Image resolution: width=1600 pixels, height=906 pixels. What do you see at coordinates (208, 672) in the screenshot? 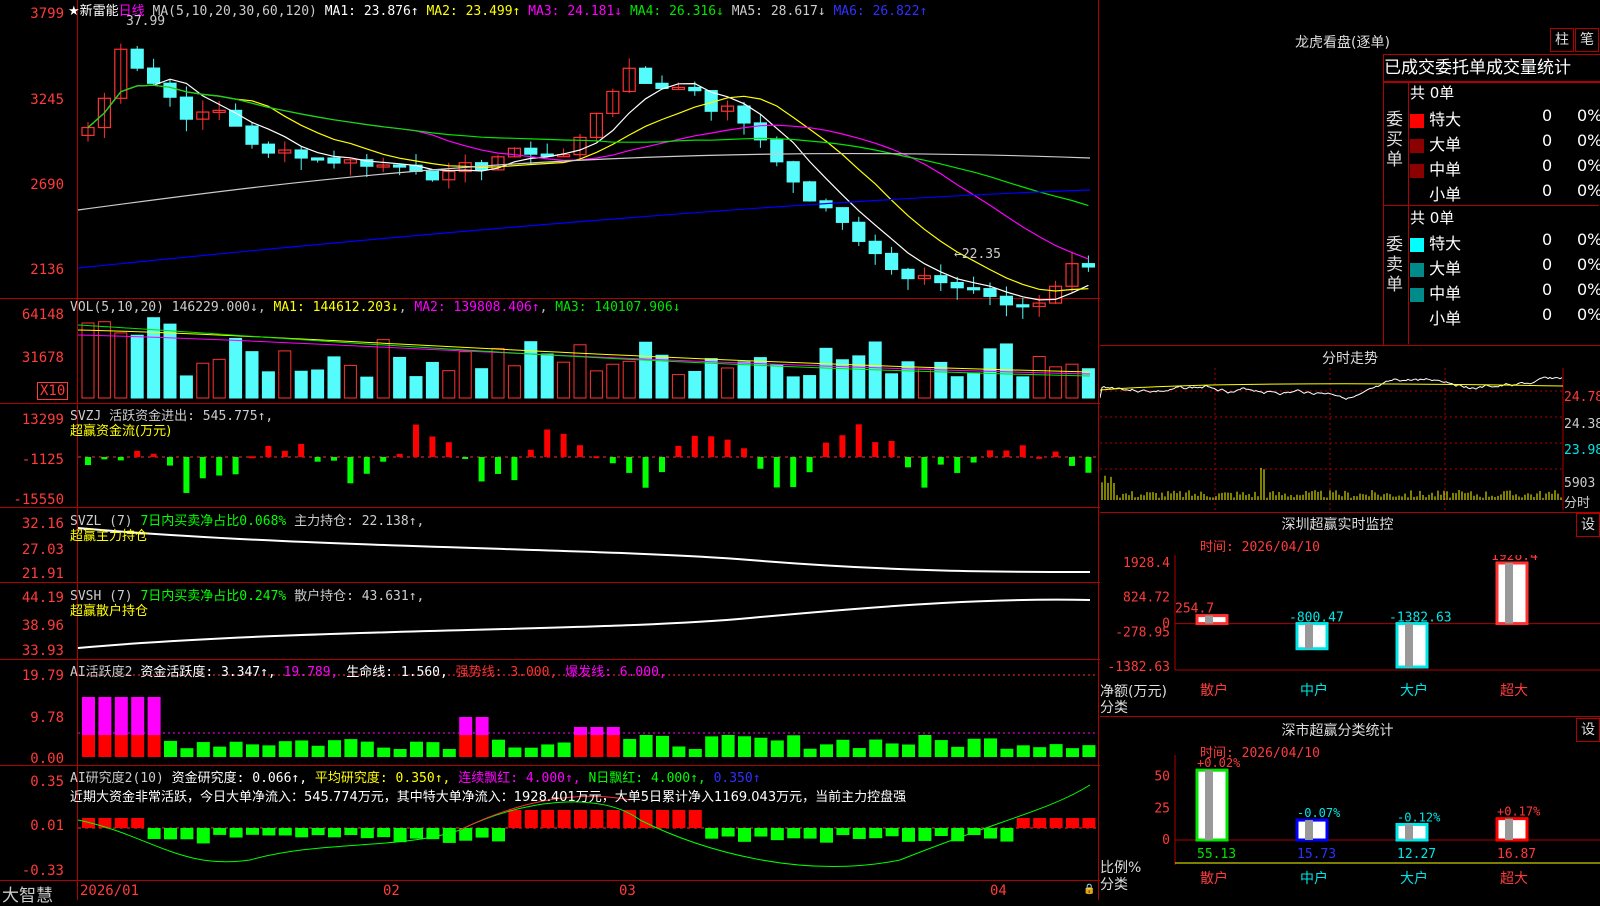
I see `ai-active-p1: 资金活跃度: 3.347↑,` at bounding box center [208, 672].